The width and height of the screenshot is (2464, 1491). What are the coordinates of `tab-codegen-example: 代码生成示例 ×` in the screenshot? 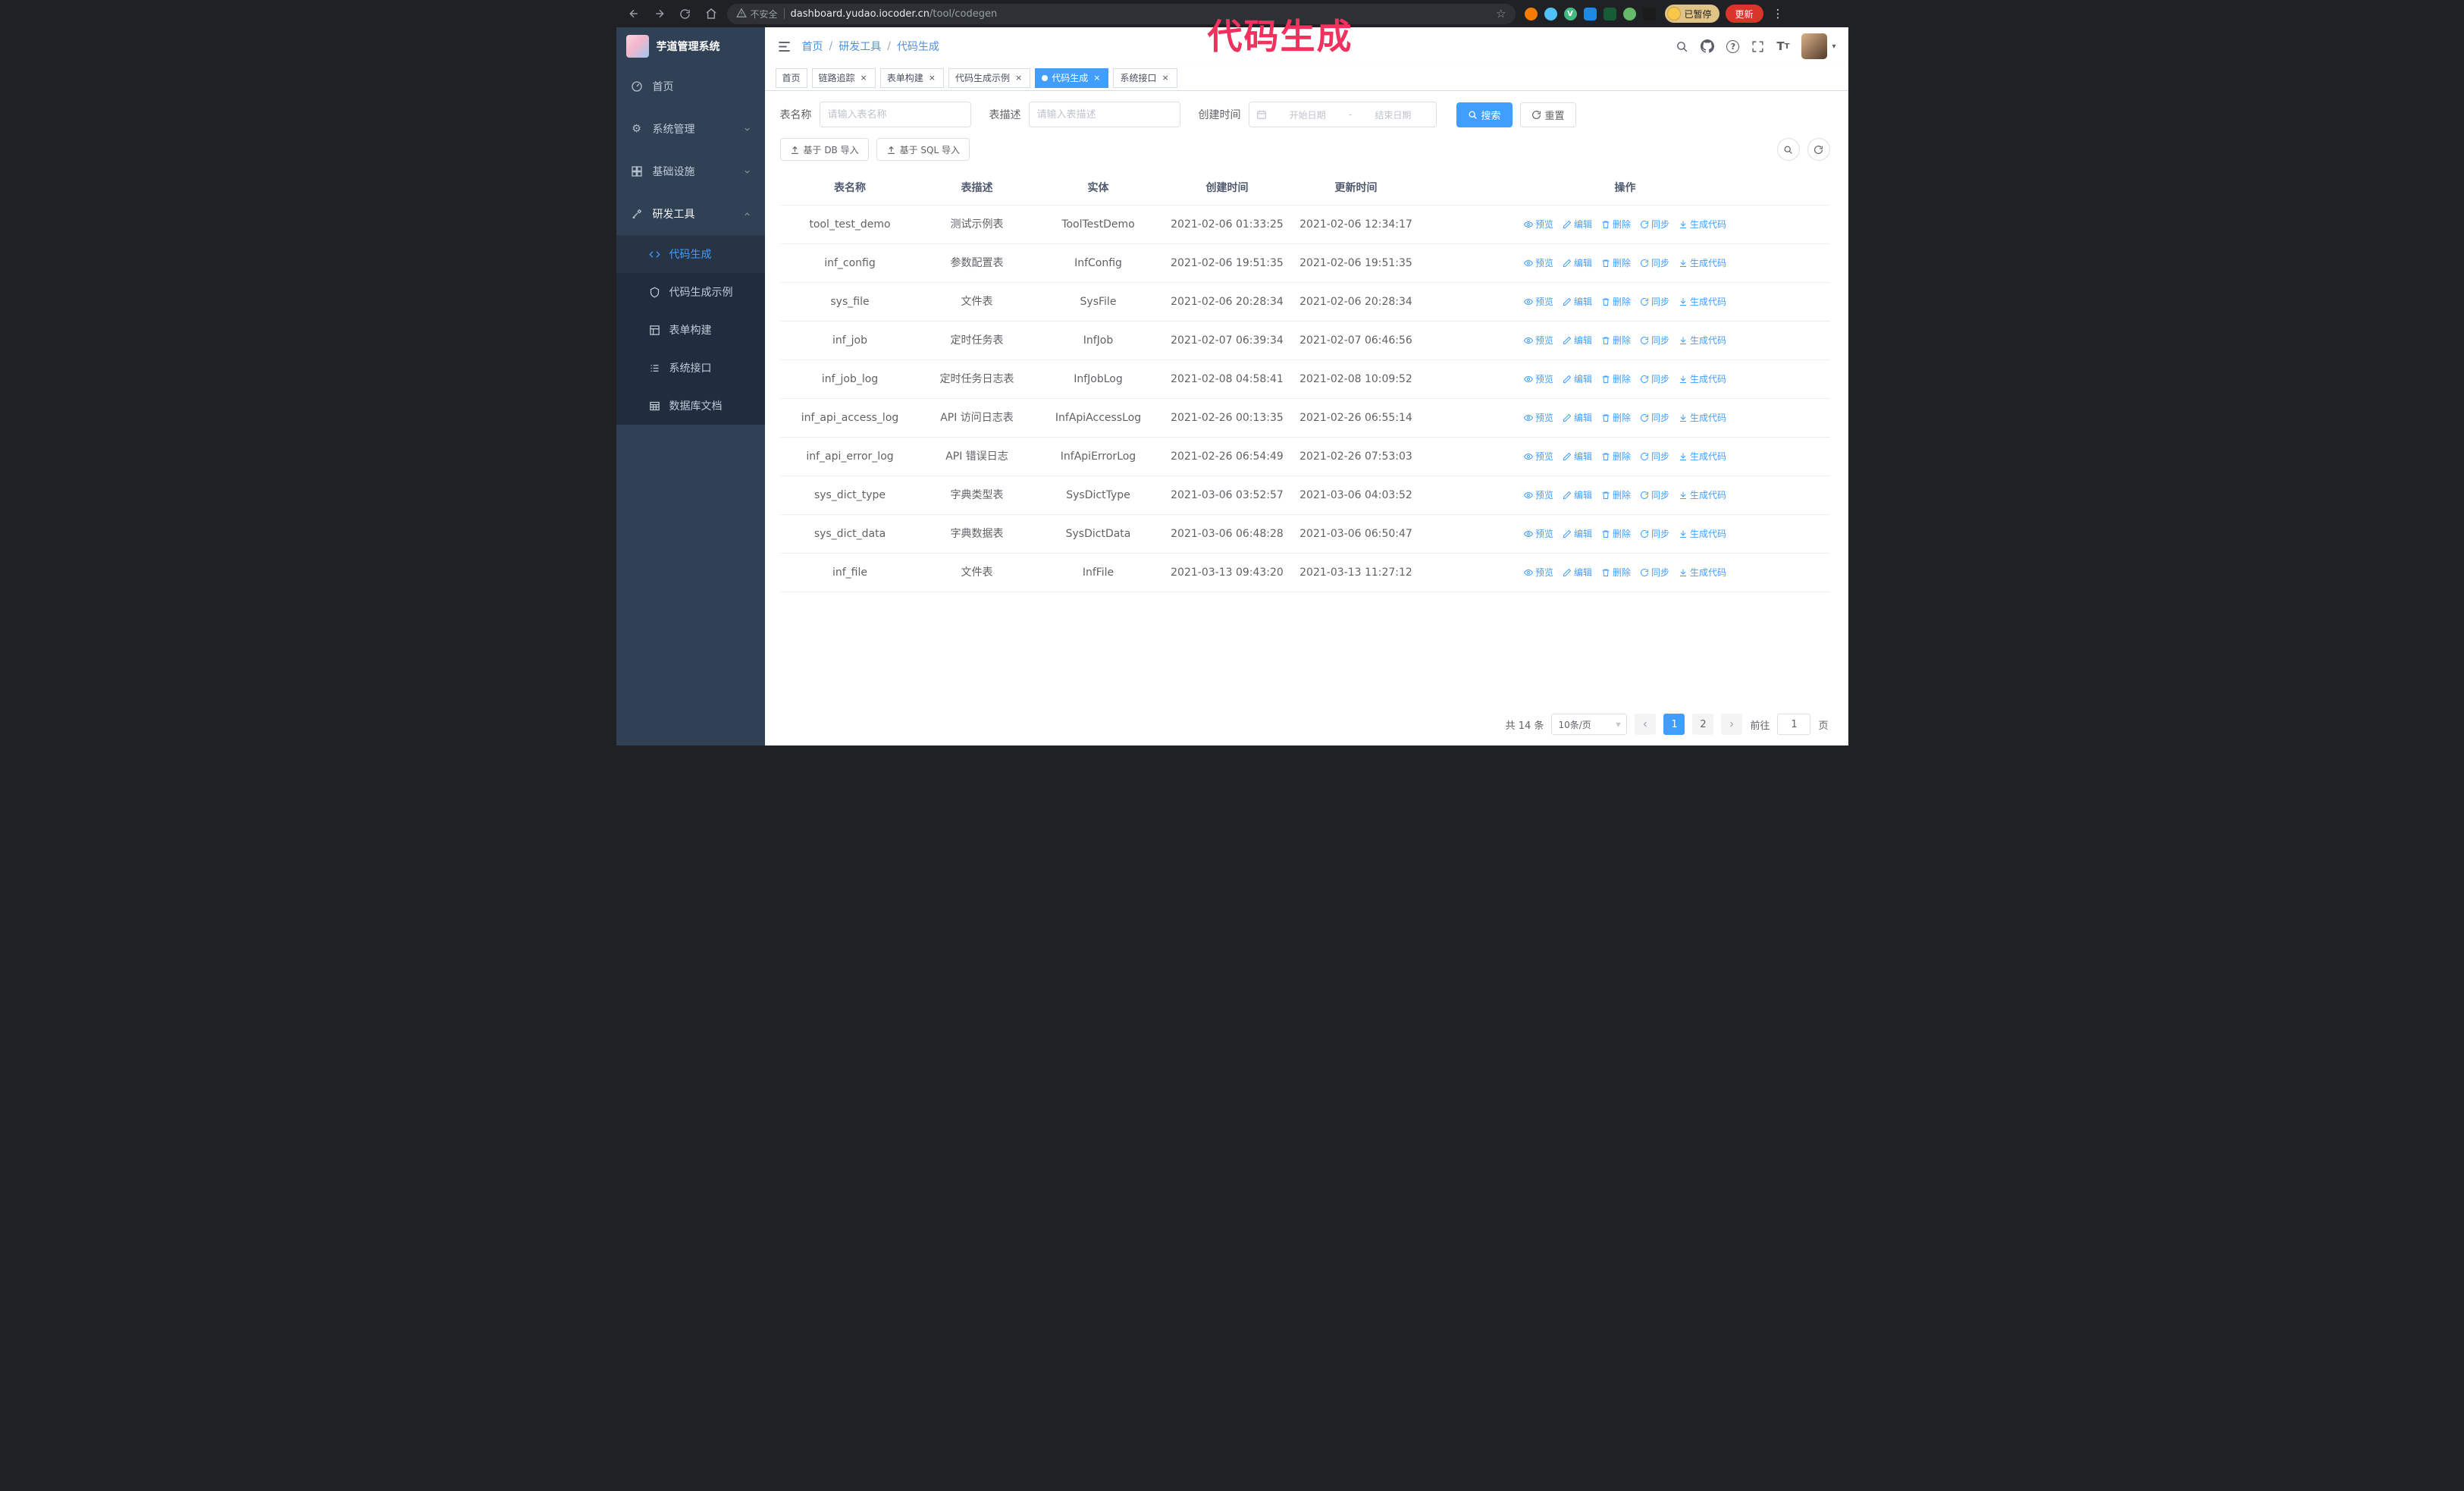 It's located at (989, 77).